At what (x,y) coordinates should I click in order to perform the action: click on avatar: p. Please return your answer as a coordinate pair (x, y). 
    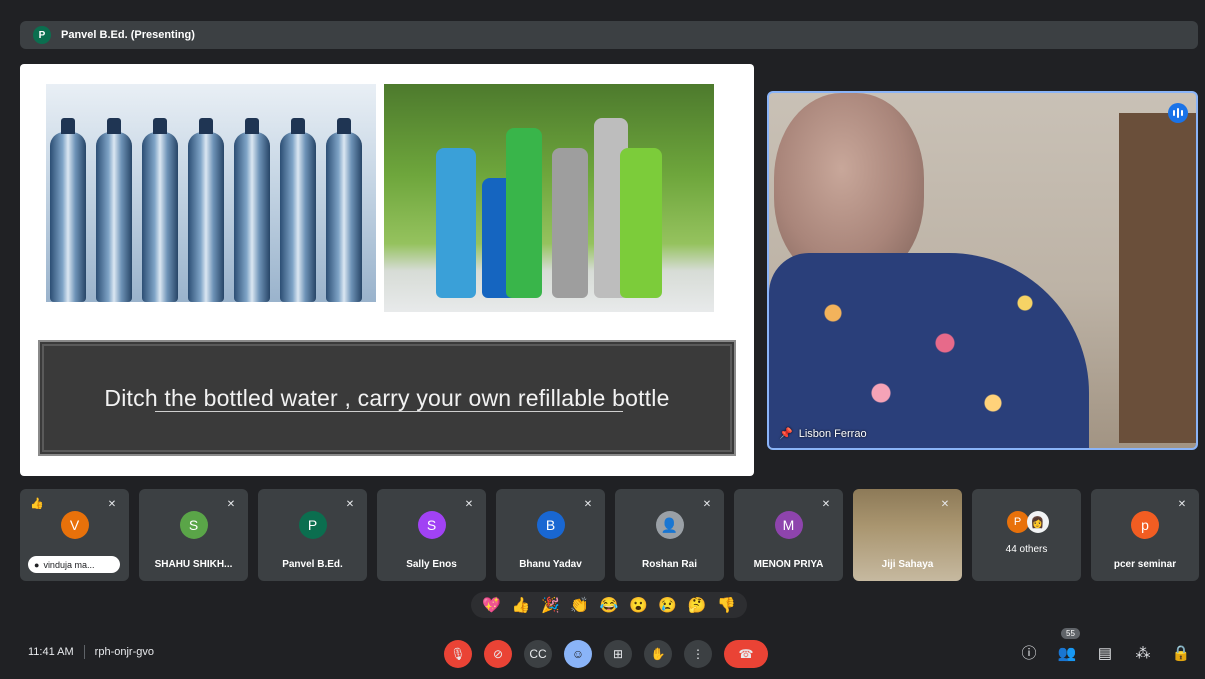
    Looking at the image, I should click on (1145, 525).